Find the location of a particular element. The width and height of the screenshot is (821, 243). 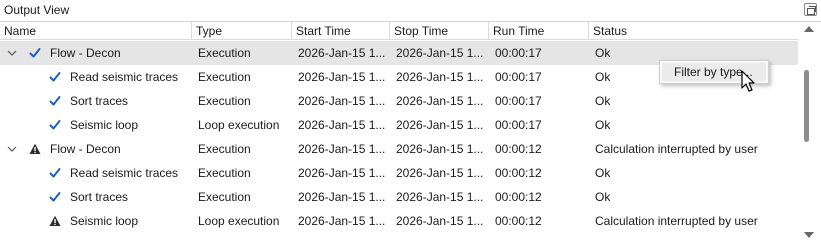

column-header-stop-time: Stop Time is located at coordinates (439, 31).